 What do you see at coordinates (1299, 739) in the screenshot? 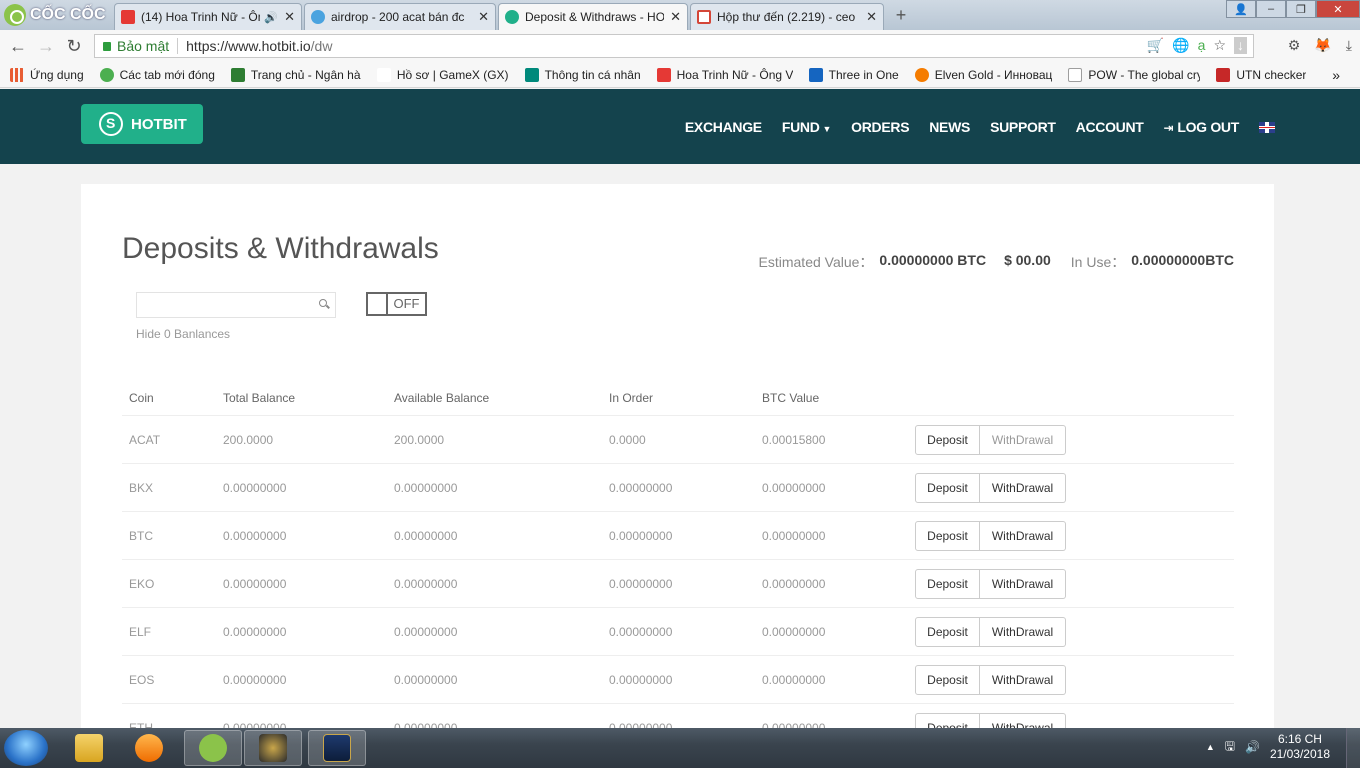
I see `clock-time: 6:16 CH` at bounding box center [1299, 739].